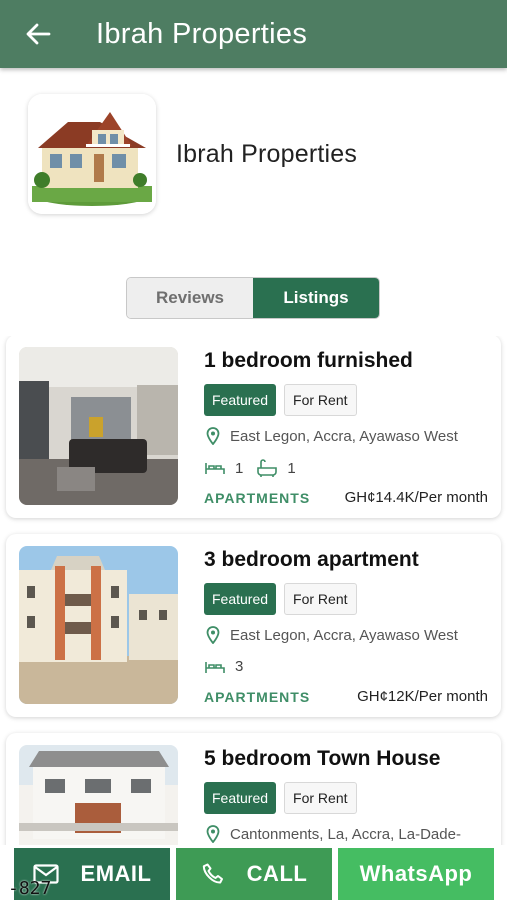 Image resolution: width=507 pixels, height=900 pixels. I want to click on apartment-building-photo, so click(98, 625).